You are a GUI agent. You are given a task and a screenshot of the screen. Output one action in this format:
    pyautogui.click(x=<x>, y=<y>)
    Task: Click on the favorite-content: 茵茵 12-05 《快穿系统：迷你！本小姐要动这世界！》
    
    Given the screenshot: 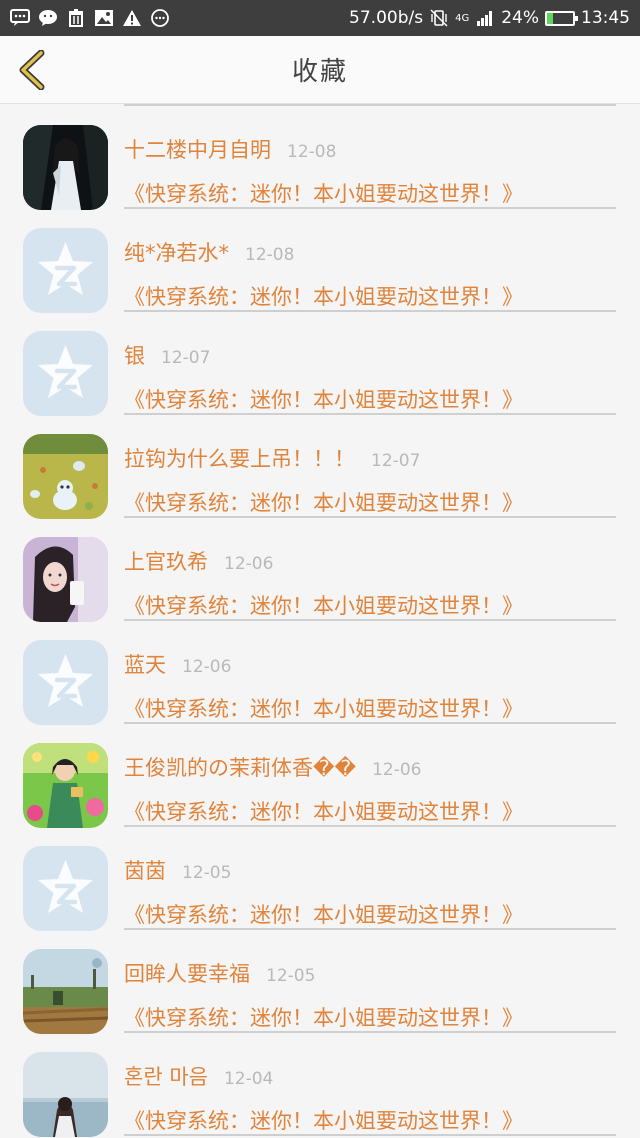 What is the action you would take?
    pyautogui.click(x=370, y=878)
    